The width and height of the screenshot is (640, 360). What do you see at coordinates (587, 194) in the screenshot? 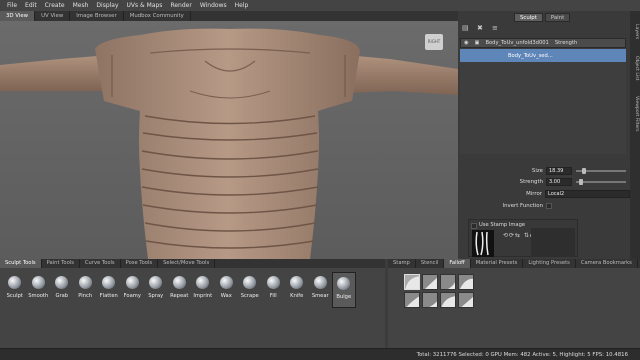
I see `mirror-dropdown: Local2` at bounding box center [587, 194].